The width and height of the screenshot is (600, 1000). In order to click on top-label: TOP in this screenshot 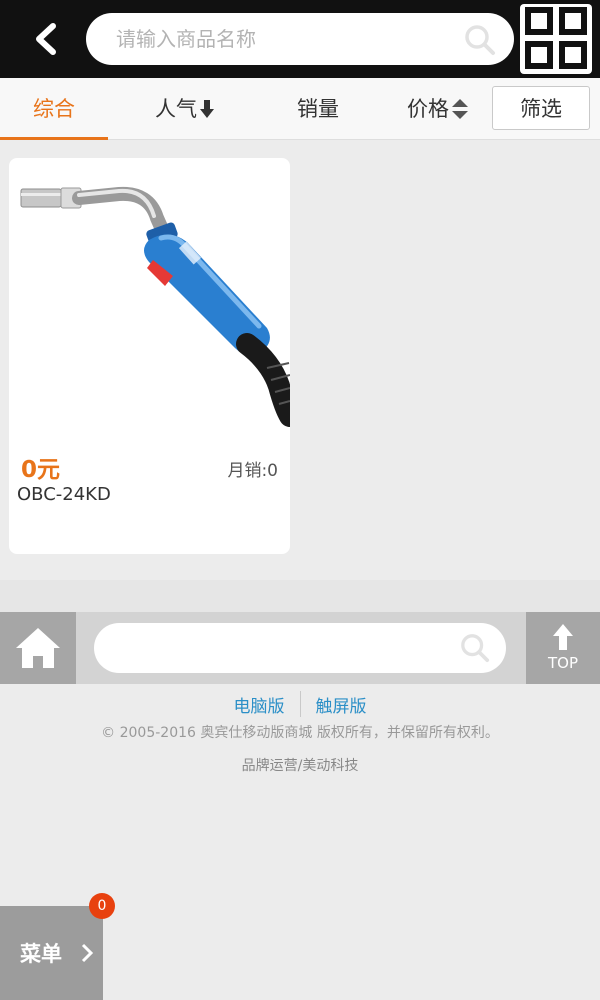, I will do `click(562, 663)`.